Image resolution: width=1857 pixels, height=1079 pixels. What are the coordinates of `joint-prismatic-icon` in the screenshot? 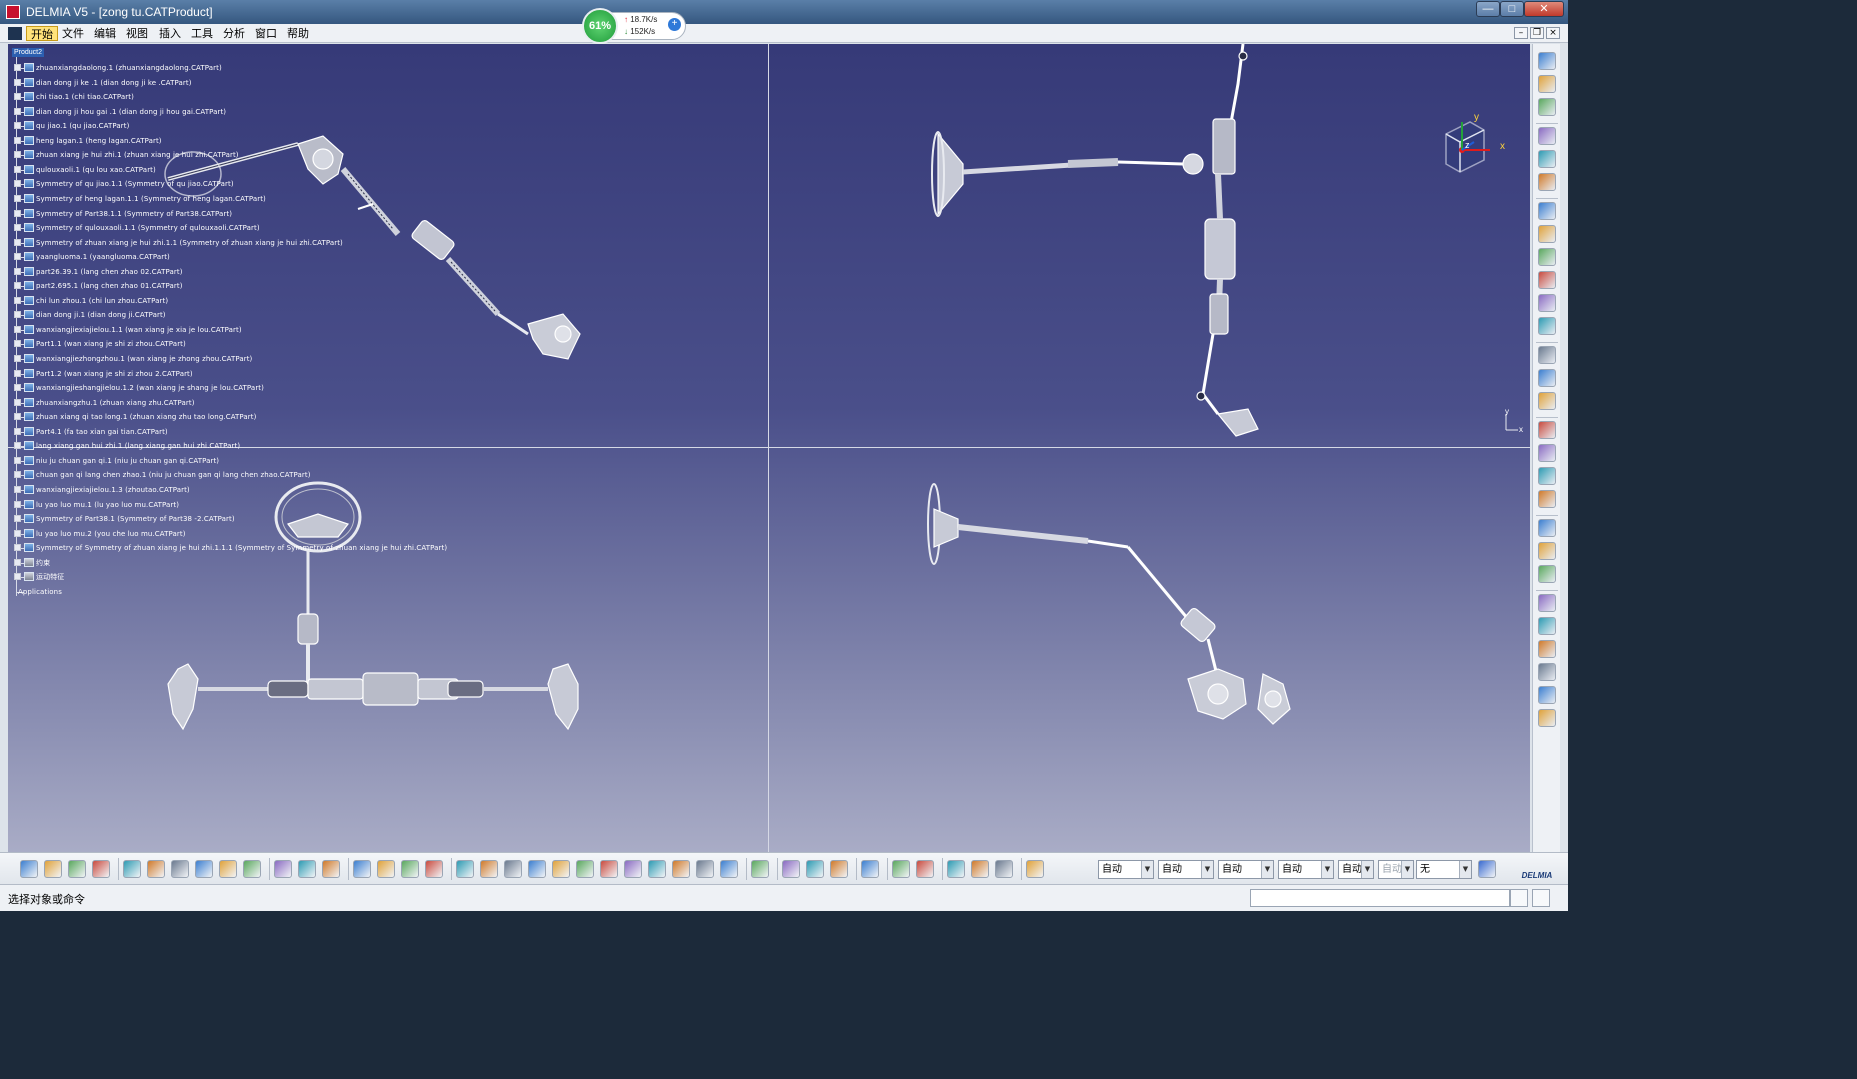 It's located at (1547, 499).